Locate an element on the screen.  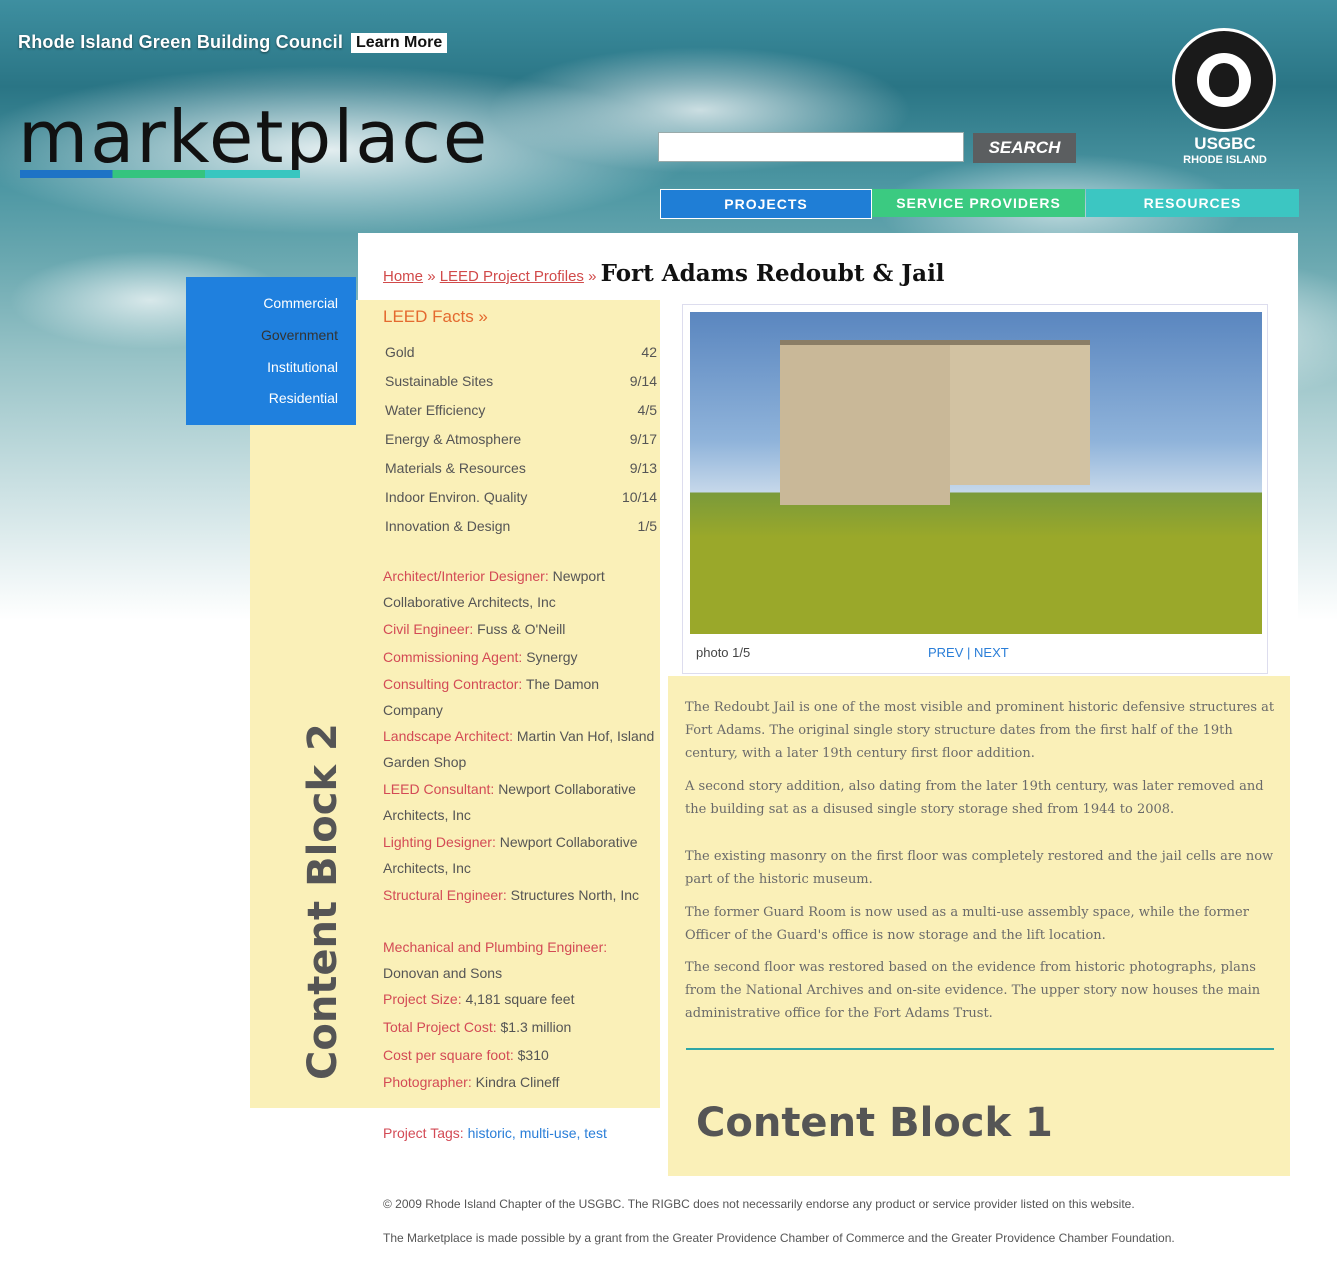
sidebar-item-residential: Residential is located at coordinates (303, 398).